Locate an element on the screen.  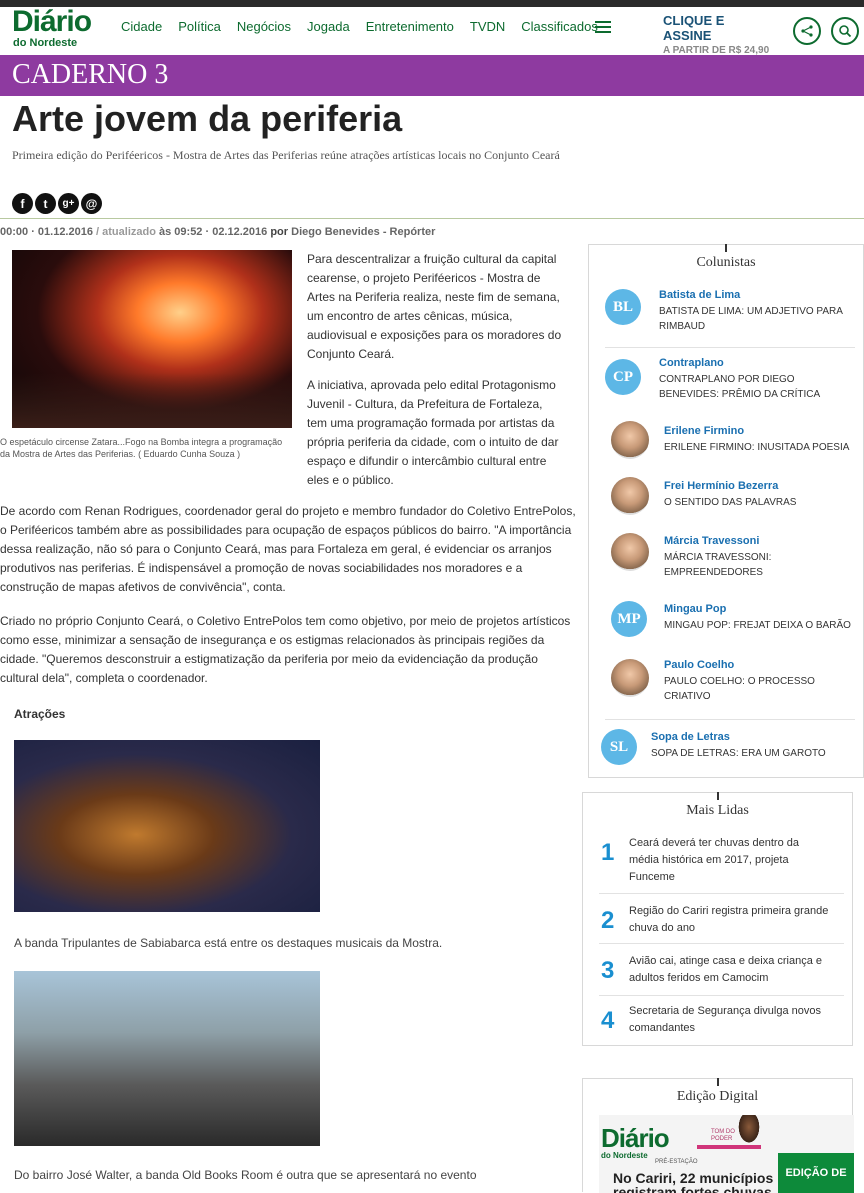
columnist-name: Márcia Travessoni is located at coordinates (711, 541).